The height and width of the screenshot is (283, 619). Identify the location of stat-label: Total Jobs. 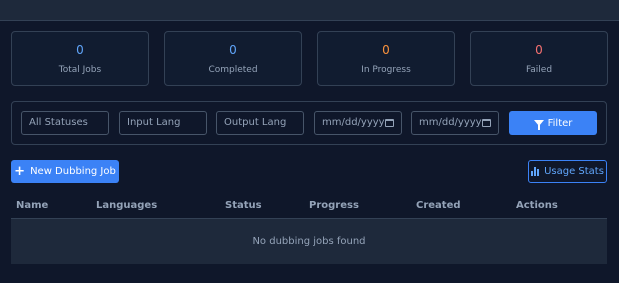
(80, 70).